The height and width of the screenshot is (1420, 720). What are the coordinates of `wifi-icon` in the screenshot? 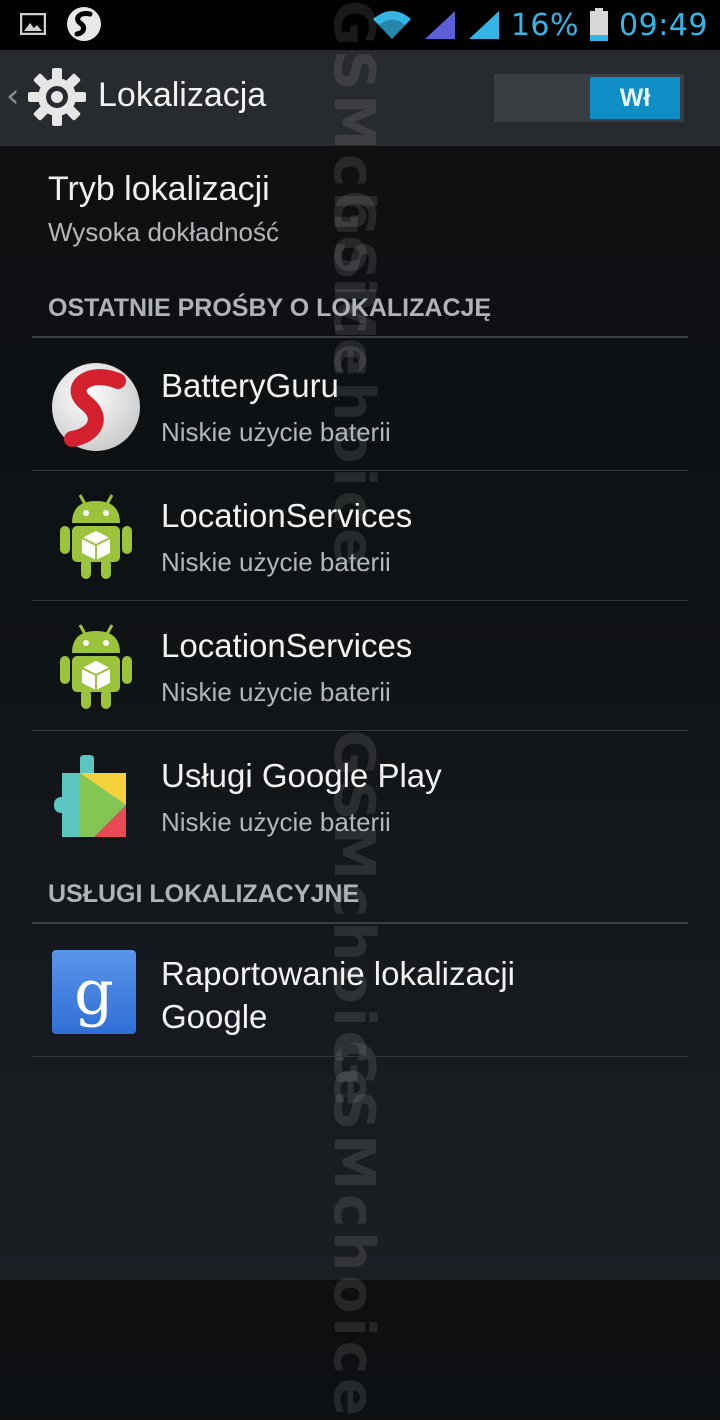 It's located at (391, 25).